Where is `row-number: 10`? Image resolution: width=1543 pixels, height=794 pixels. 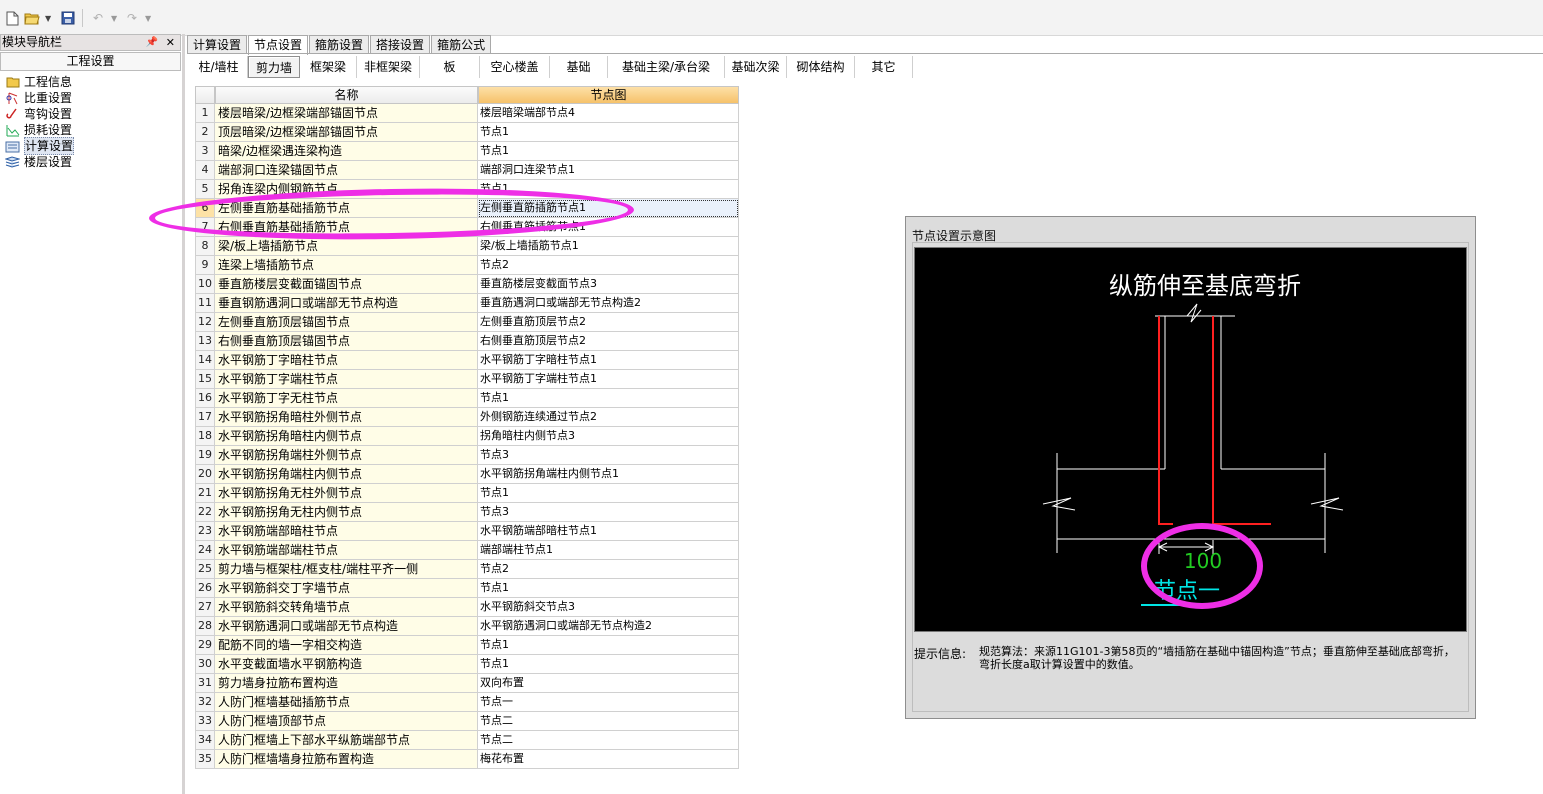 row-number: 10 is located at coordinates (205, 284).